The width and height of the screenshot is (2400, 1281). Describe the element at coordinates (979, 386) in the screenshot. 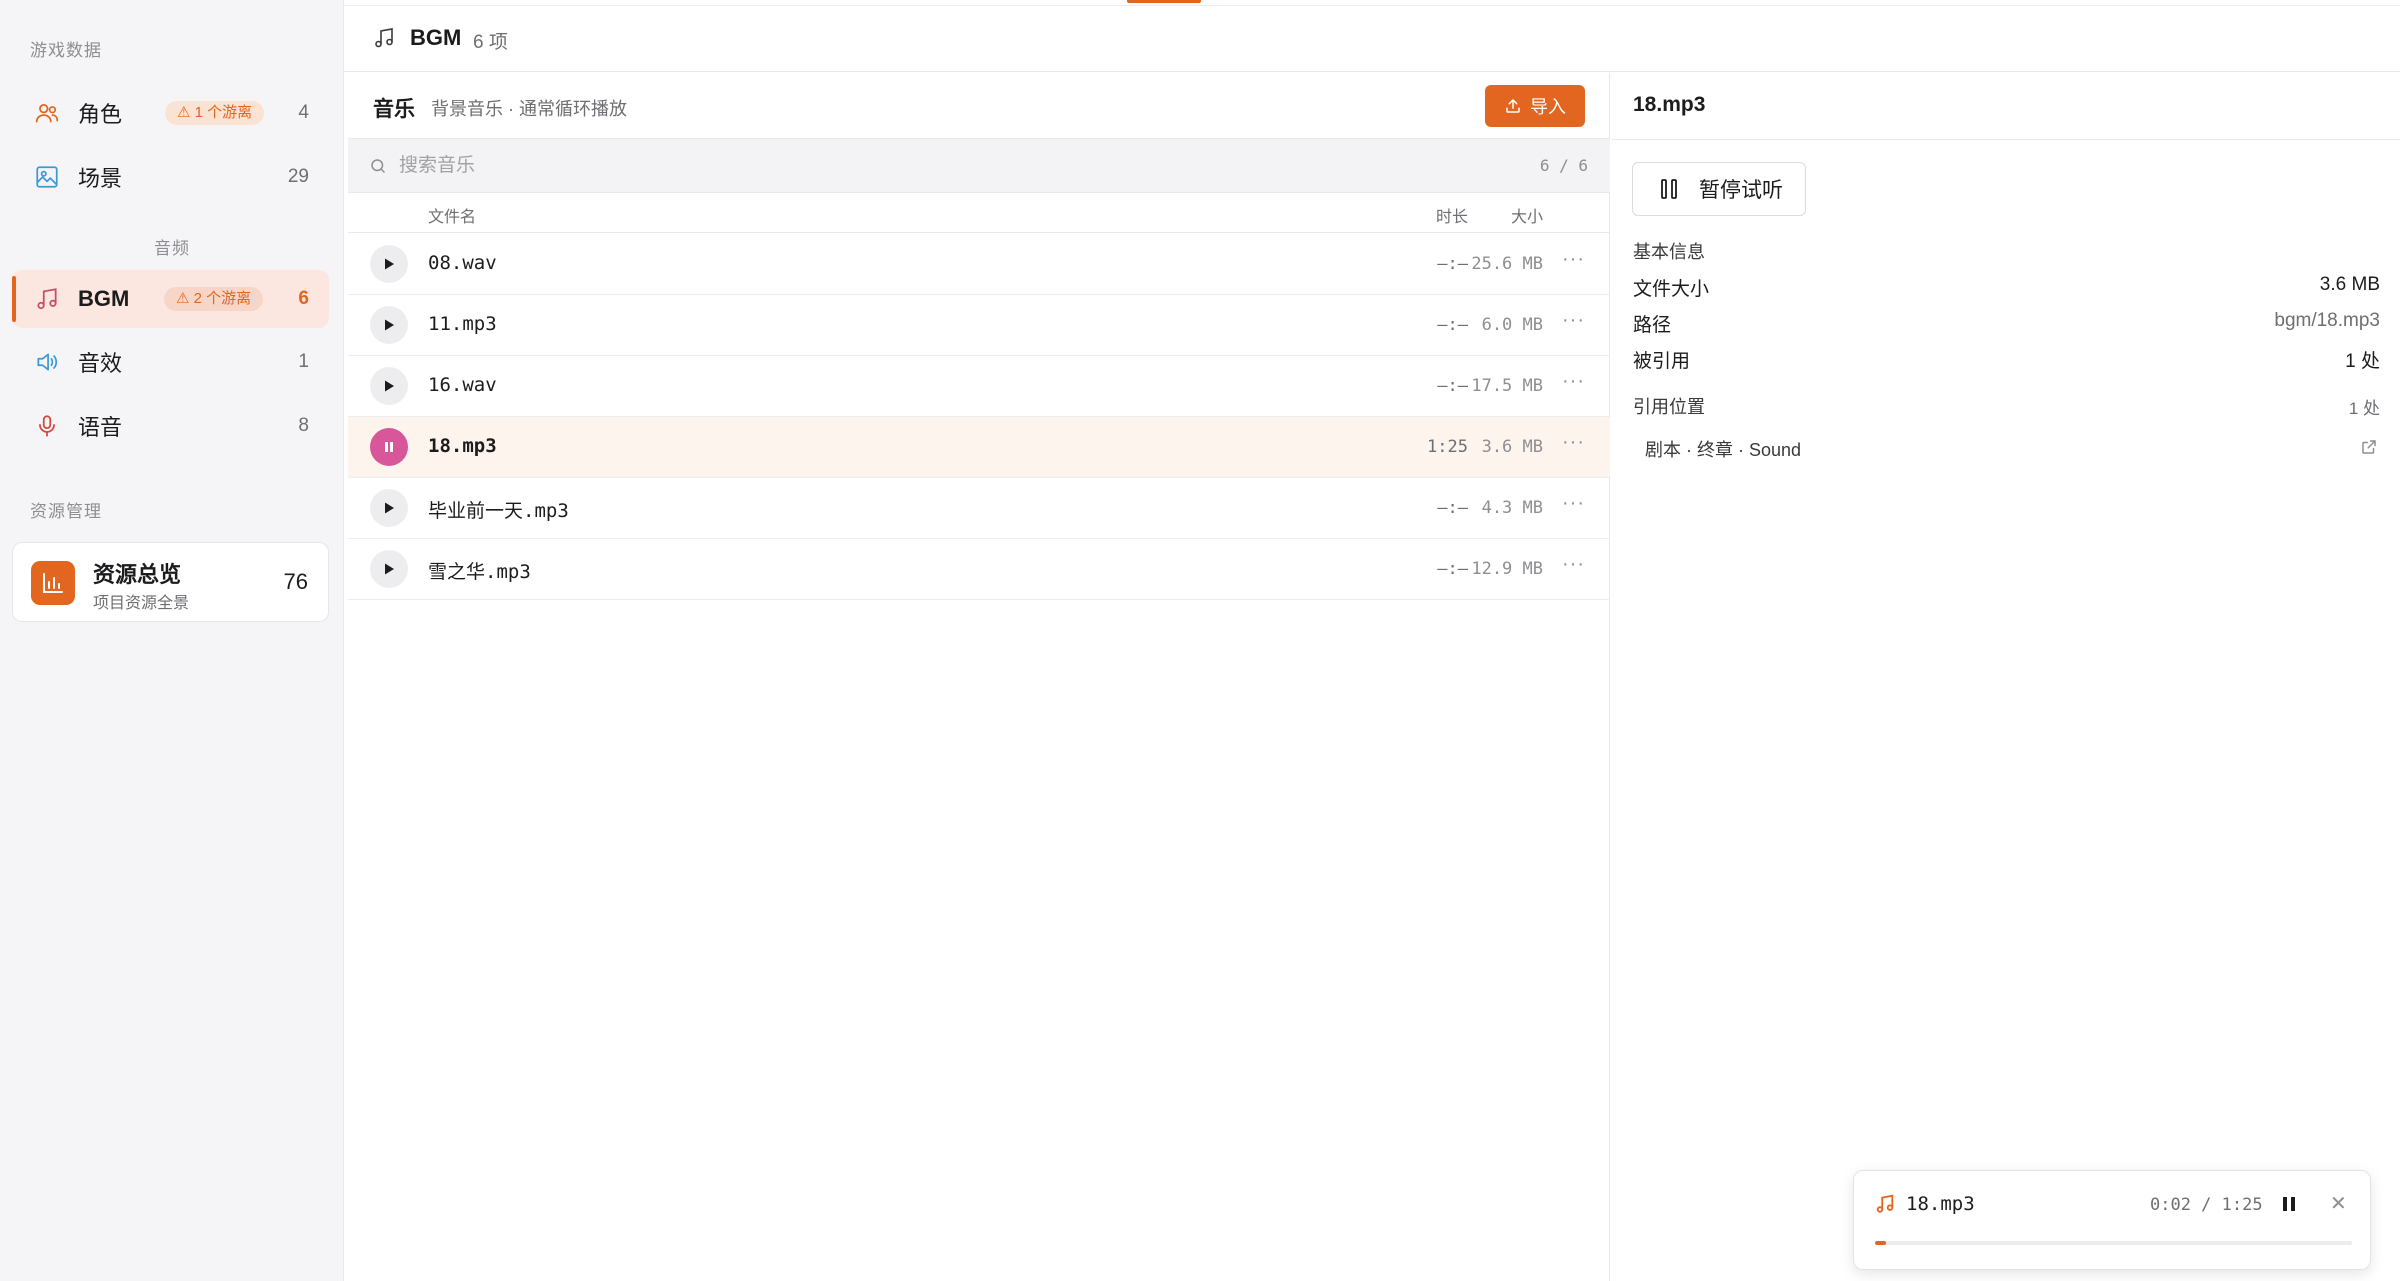

I see `table-row: 16.wav —:— 17.5 MB ···` at that location.